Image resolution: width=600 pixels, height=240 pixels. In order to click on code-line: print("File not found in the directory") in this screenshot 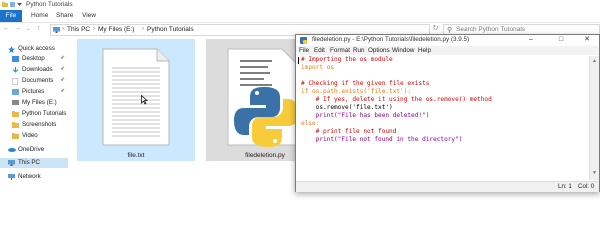, I will do `click(382, 139)`.